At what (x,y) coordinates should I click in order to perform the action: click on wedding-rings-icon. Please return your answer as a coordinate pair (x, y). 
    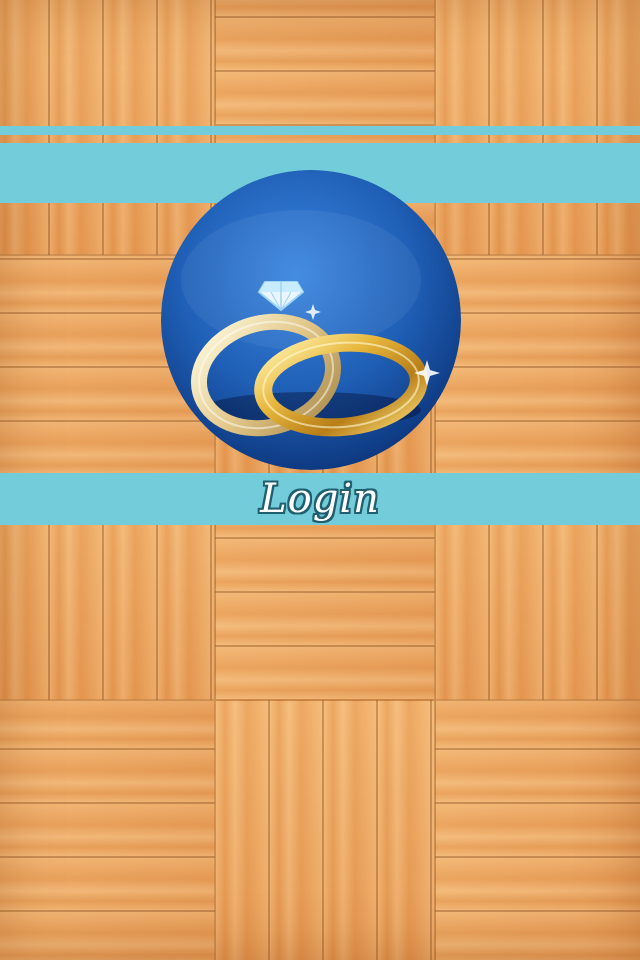
    Looking at the image, I should click on (311, 320).